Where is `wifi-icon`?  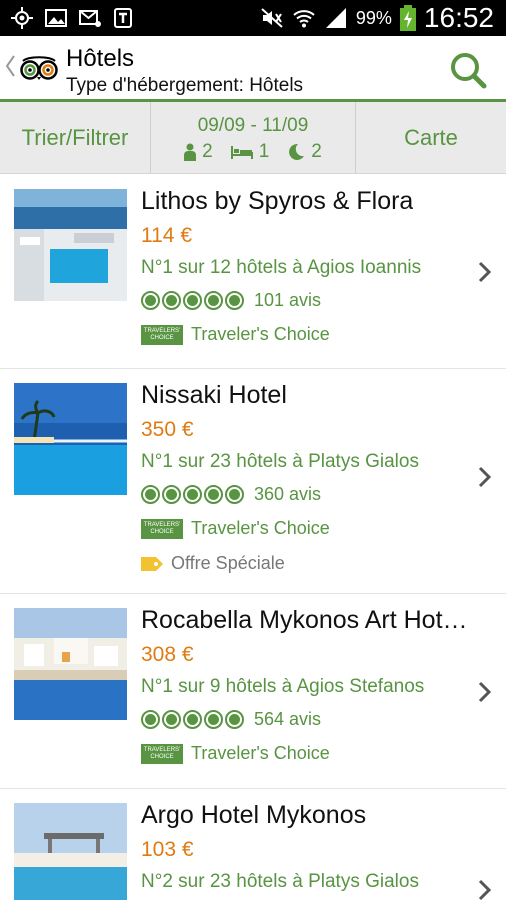 wifi-icon is located at coordinates (304, 19).